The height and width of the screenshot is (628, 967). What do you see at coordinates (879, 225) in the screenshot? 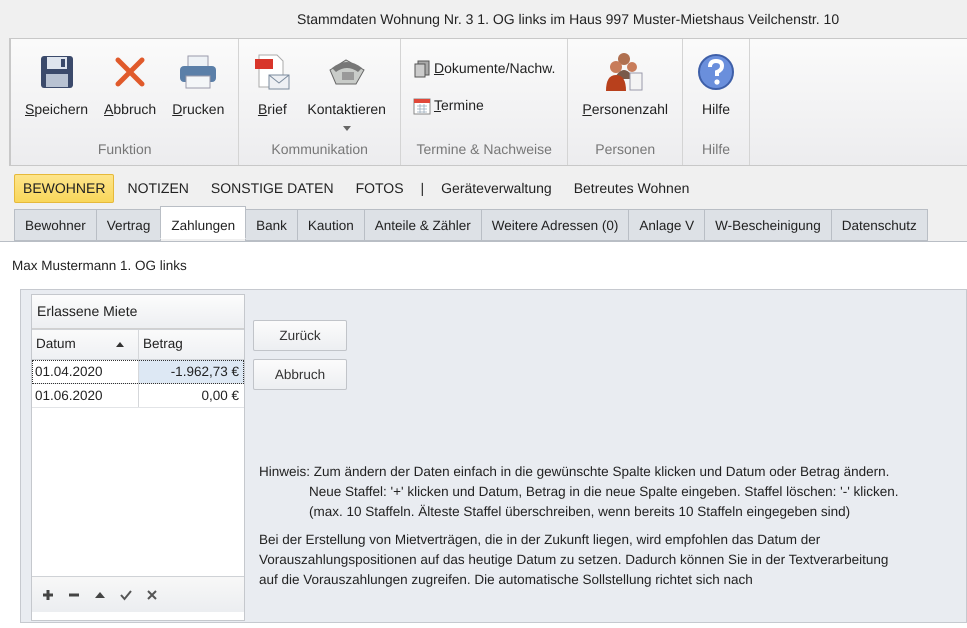
I see `tab: Datenschutz` at bounding box center [879, 225].